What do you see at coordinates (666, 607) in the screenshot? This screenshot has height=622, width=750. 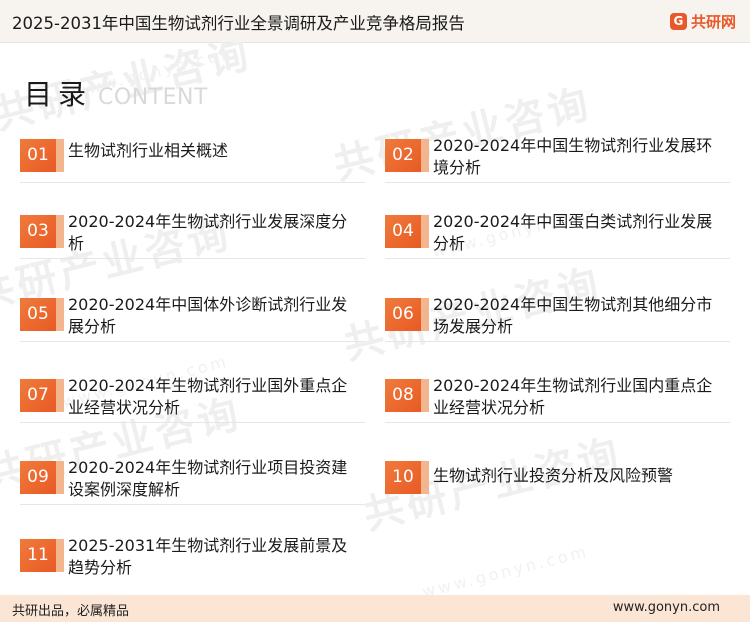 I see `footer-website-link: www.gonyn.com` at bounding box center [666, 607].